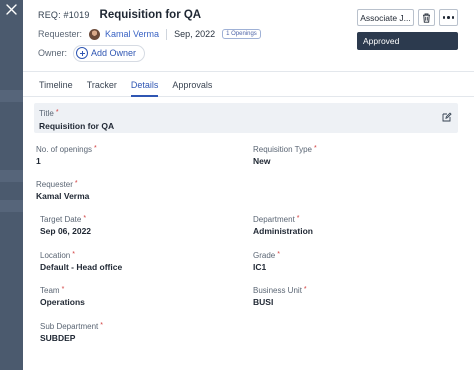  I want to click on tab-details: Details, so click(144, 84).